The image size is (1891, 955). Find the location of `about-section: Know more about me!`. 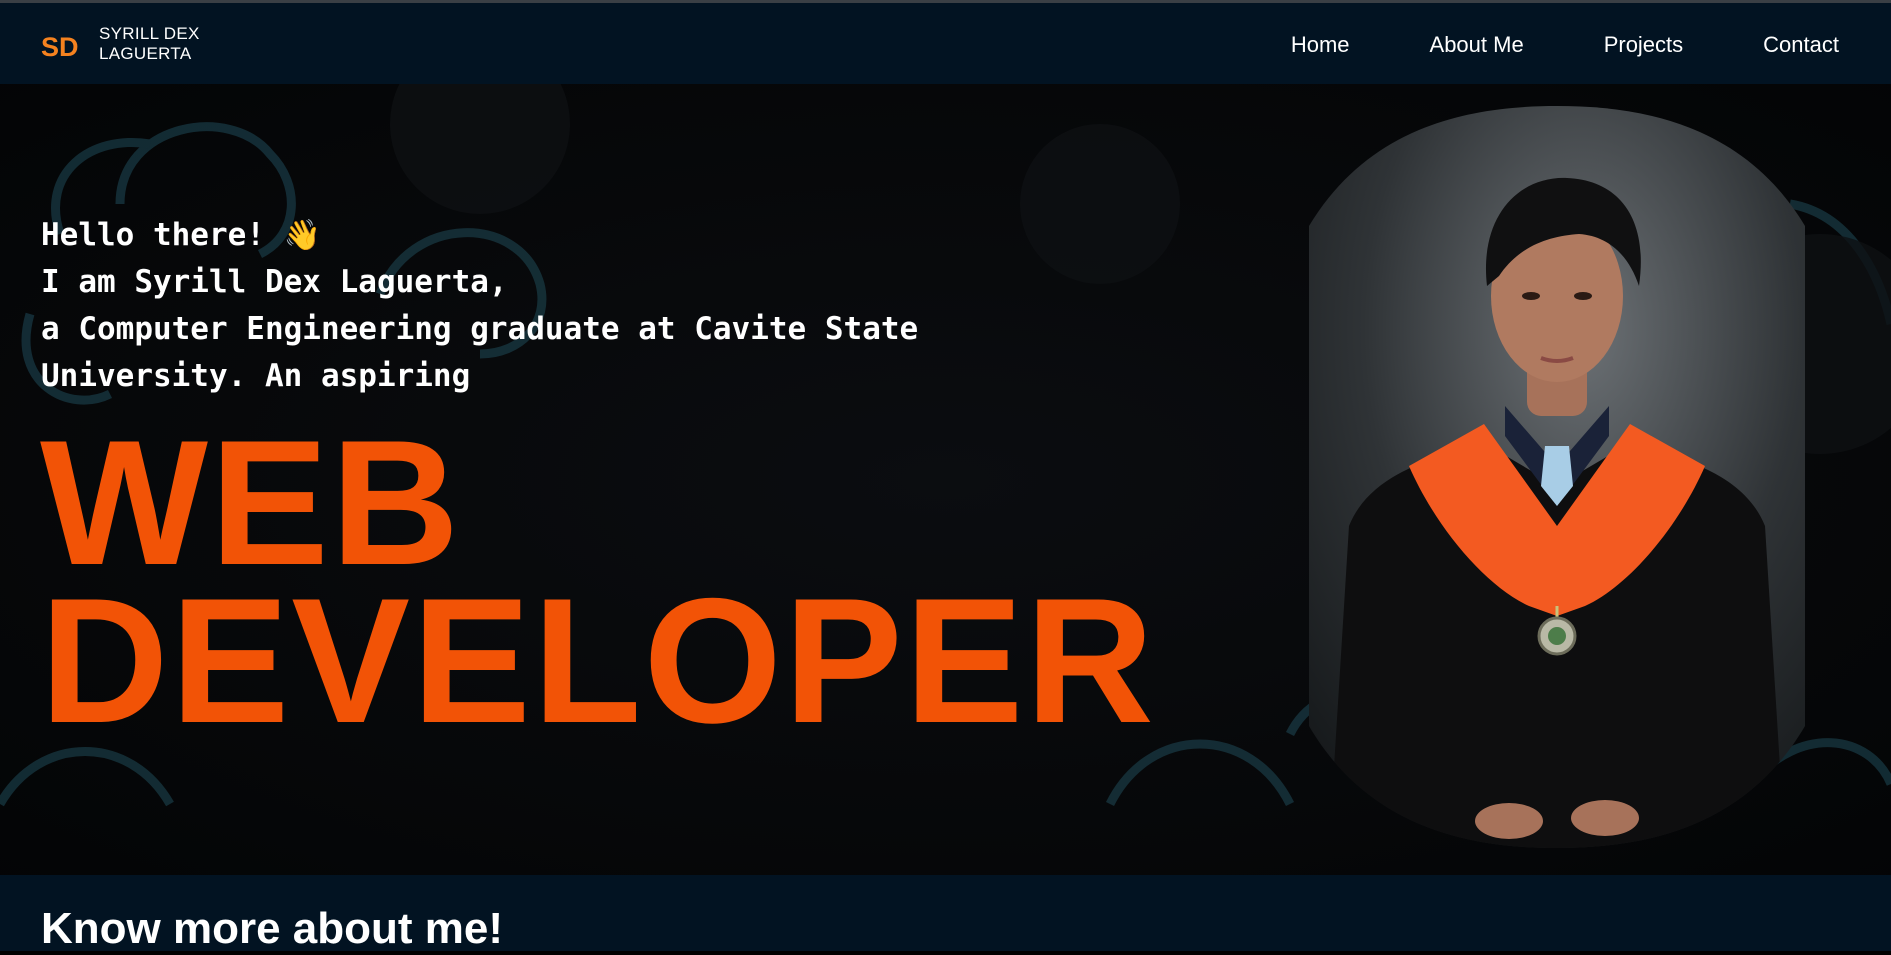

about-section: Know more about me! is located at coordinates (945, 914).